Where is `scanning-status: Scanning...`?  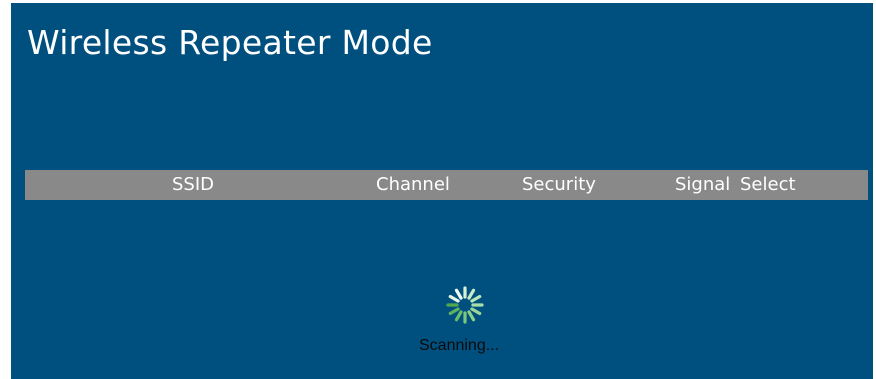
scanning-status: Scanning... is located at coordinates (459, 345).